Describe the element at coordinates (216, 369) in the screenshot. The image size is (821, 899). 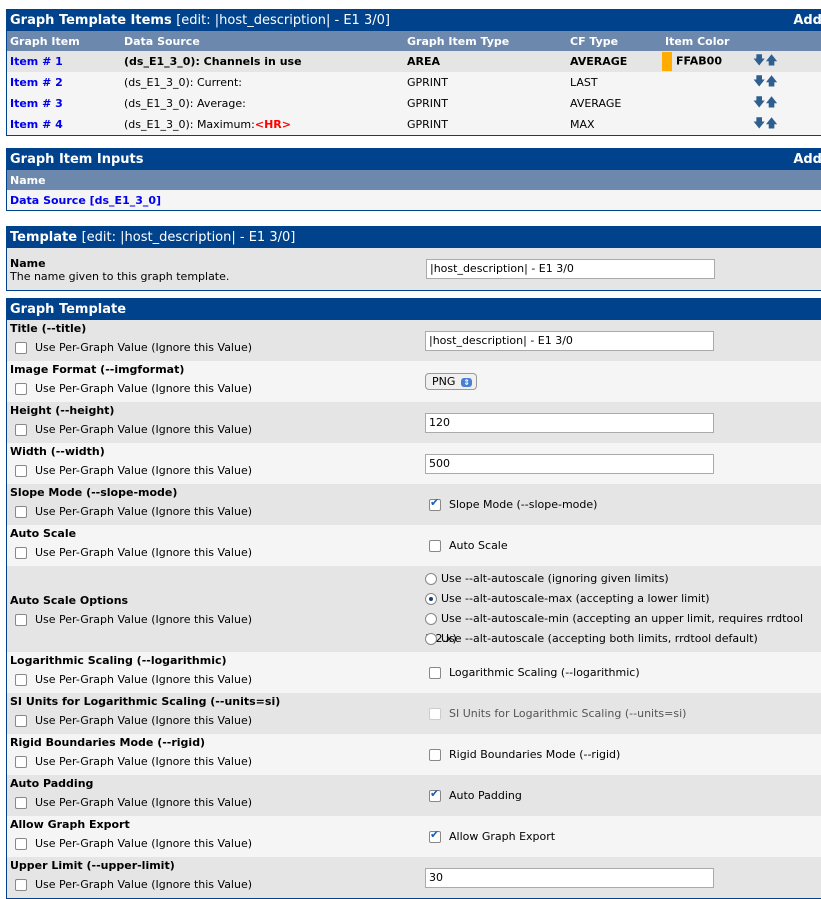
I see `imgformat-label: Image Format (--imgformat)` at that location.